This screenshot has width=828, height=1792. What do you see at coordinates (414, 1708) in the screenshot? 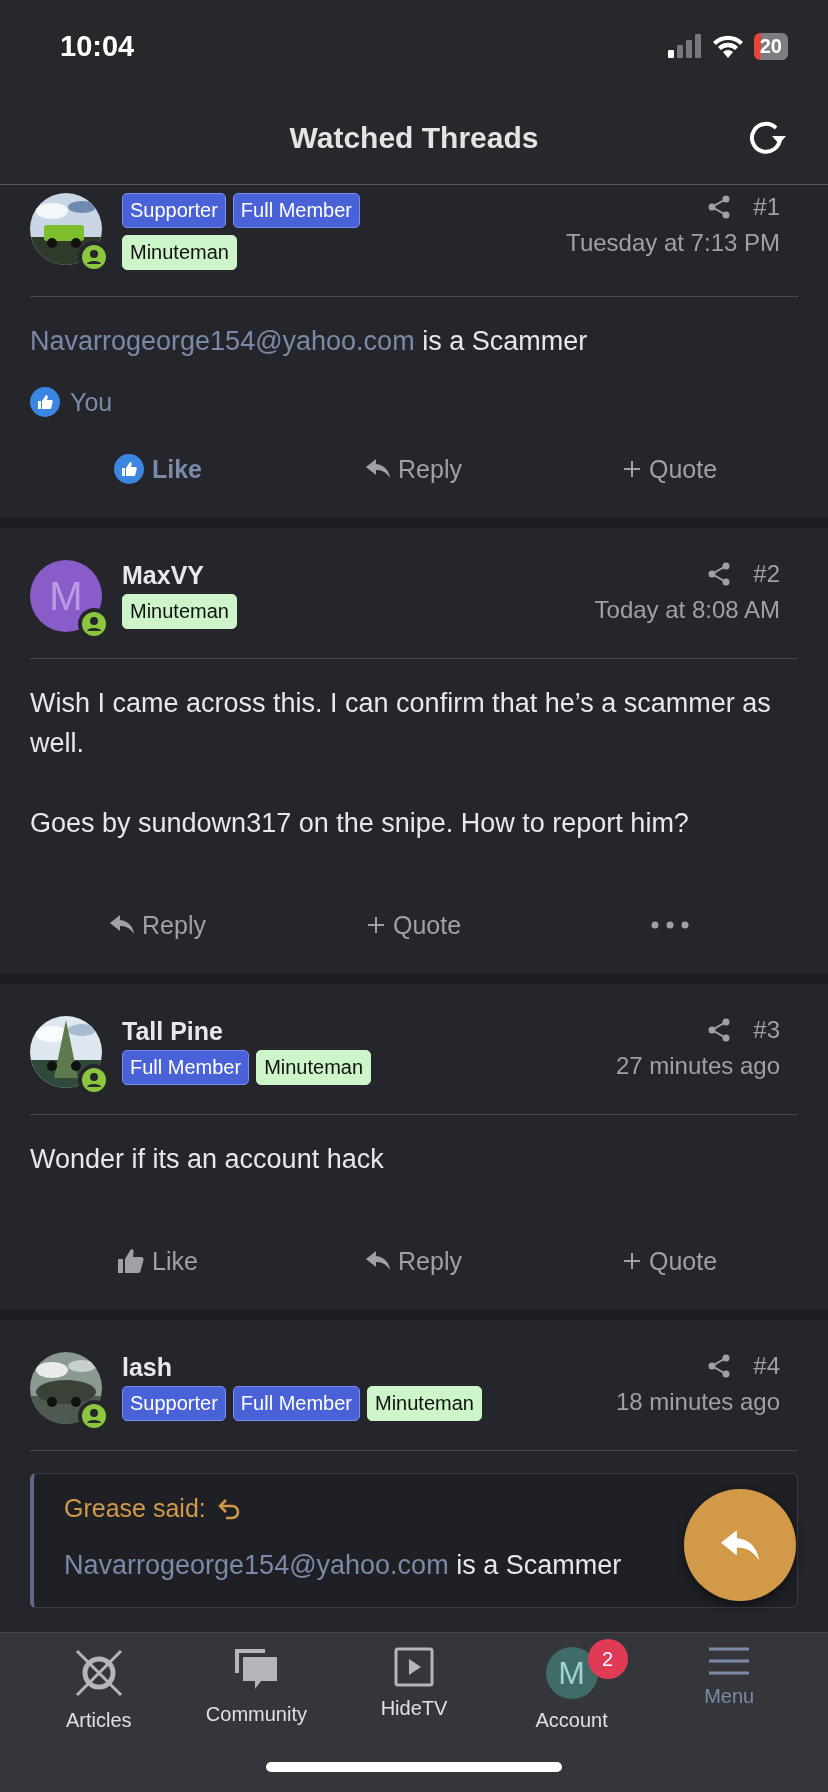
I see `tab-label: HideTV` at bounding box center [414, 1708].